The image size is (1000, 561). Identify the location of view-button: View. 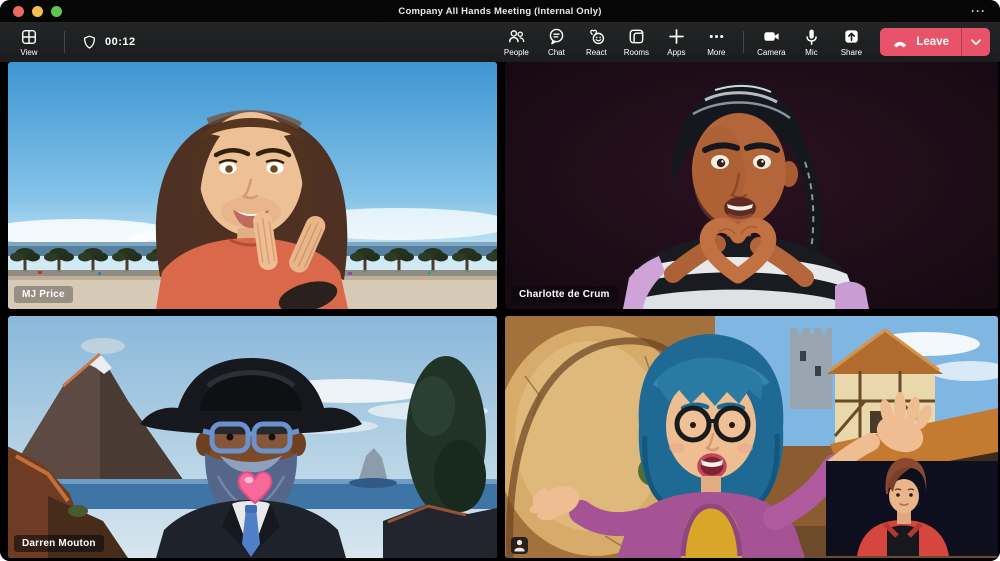
(29, 42).